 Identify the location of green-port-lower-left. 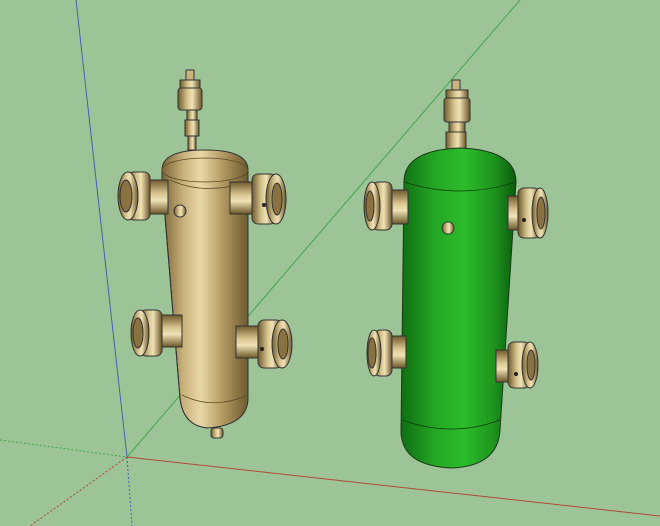
(386, 353).